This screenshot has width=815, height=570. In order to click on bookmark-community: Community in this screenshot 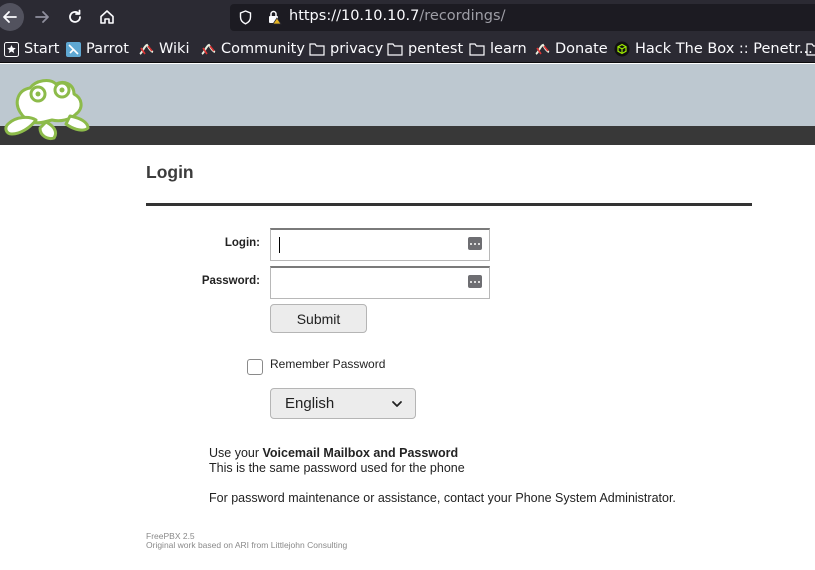, I will do `click(252, 49)`.